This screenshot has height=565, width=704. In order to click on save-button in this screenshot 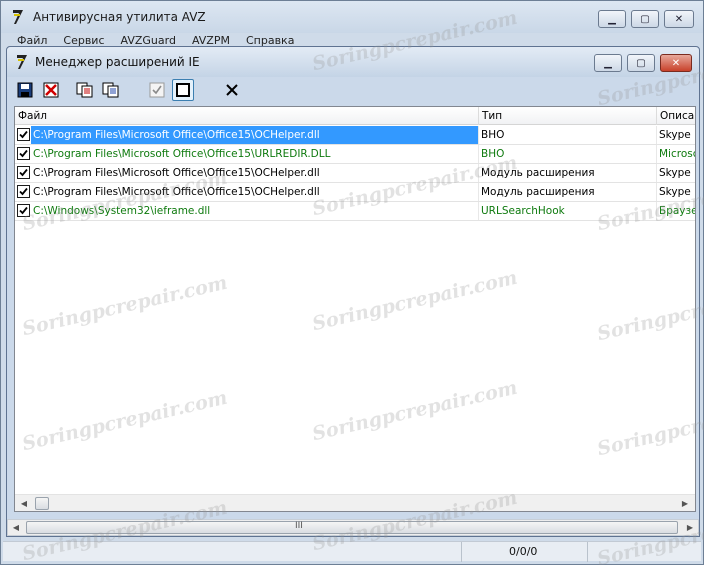, I will do `click(25, 90)`.